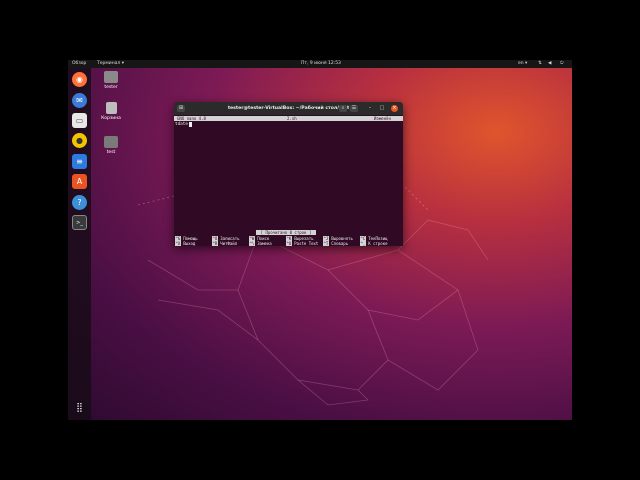 The width and height of the screenshot is (640, 480). I want to click on shortcut-read-file: ^R ЧитФайл, so click(224, 243).